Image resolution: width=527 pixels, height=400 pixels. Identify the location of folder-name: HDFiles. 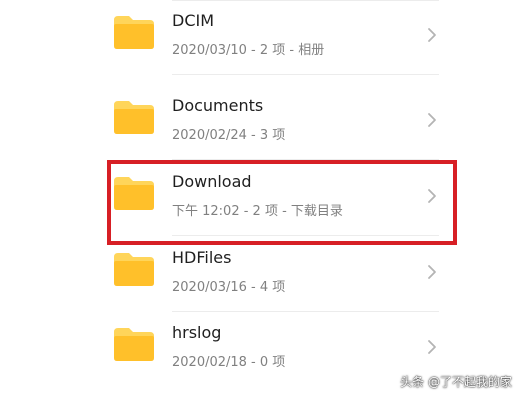
(202, 257).